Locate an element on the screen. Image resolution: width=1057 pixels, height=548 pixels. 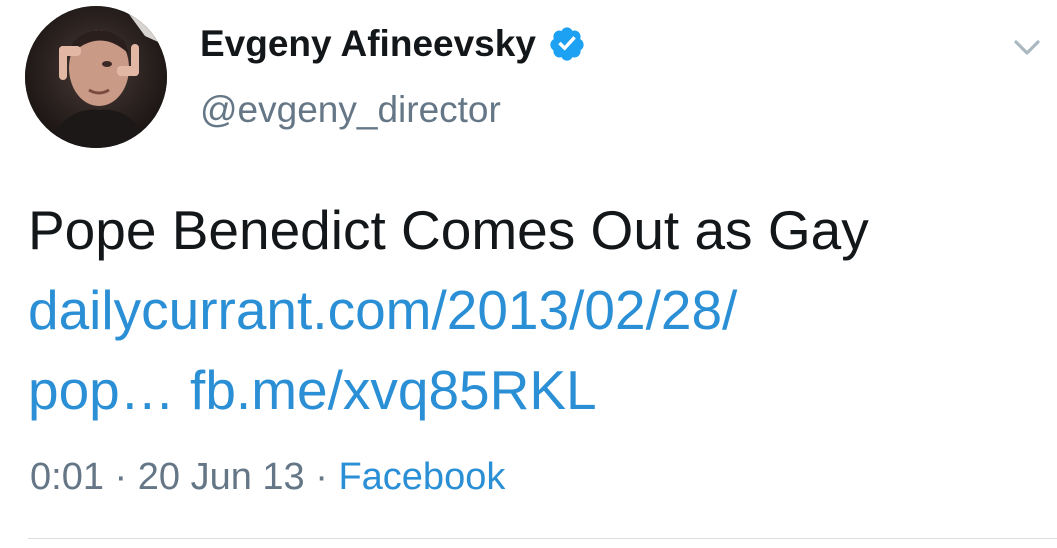
tweet-menu-button is located at coordinates (1027, 47).